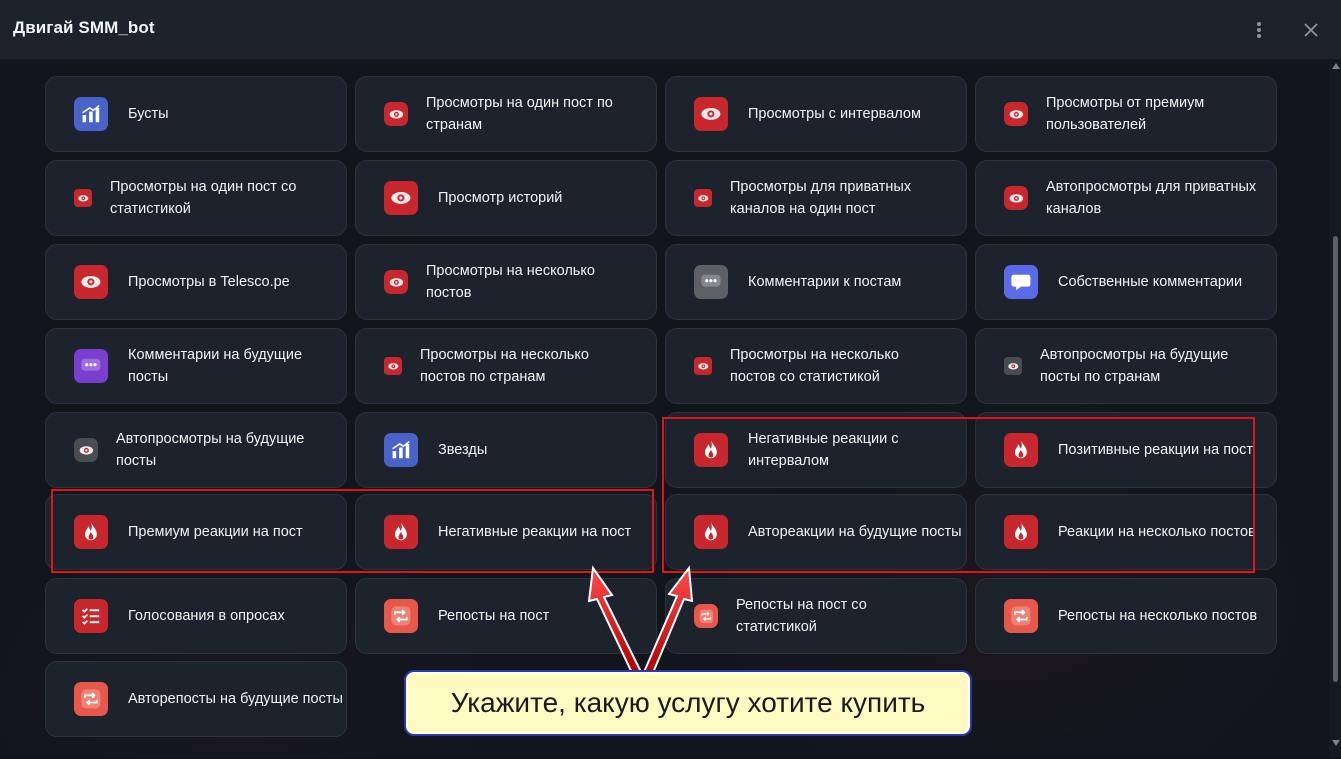  I want to click on annotation-arrows, so click(640, 621).